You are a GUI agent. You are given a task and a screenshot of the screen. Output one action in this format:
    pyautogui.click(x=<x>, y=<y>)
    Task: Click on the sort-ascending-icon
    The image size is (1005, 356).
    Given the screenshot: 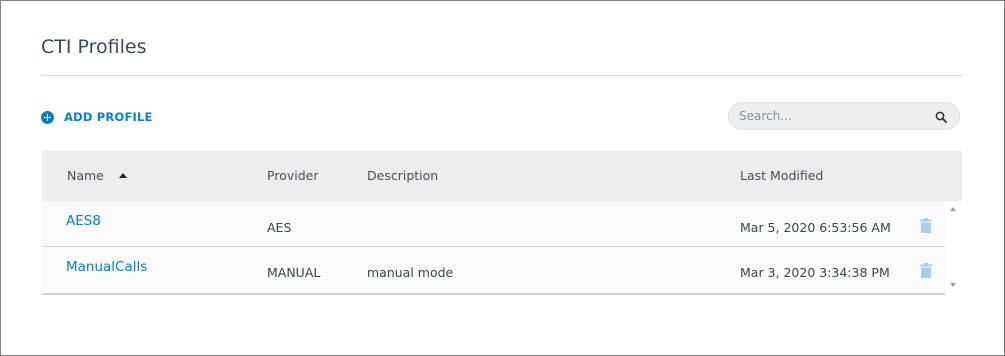 What is the action you would take?
    pyautogui.click(x=123, y=175)
    